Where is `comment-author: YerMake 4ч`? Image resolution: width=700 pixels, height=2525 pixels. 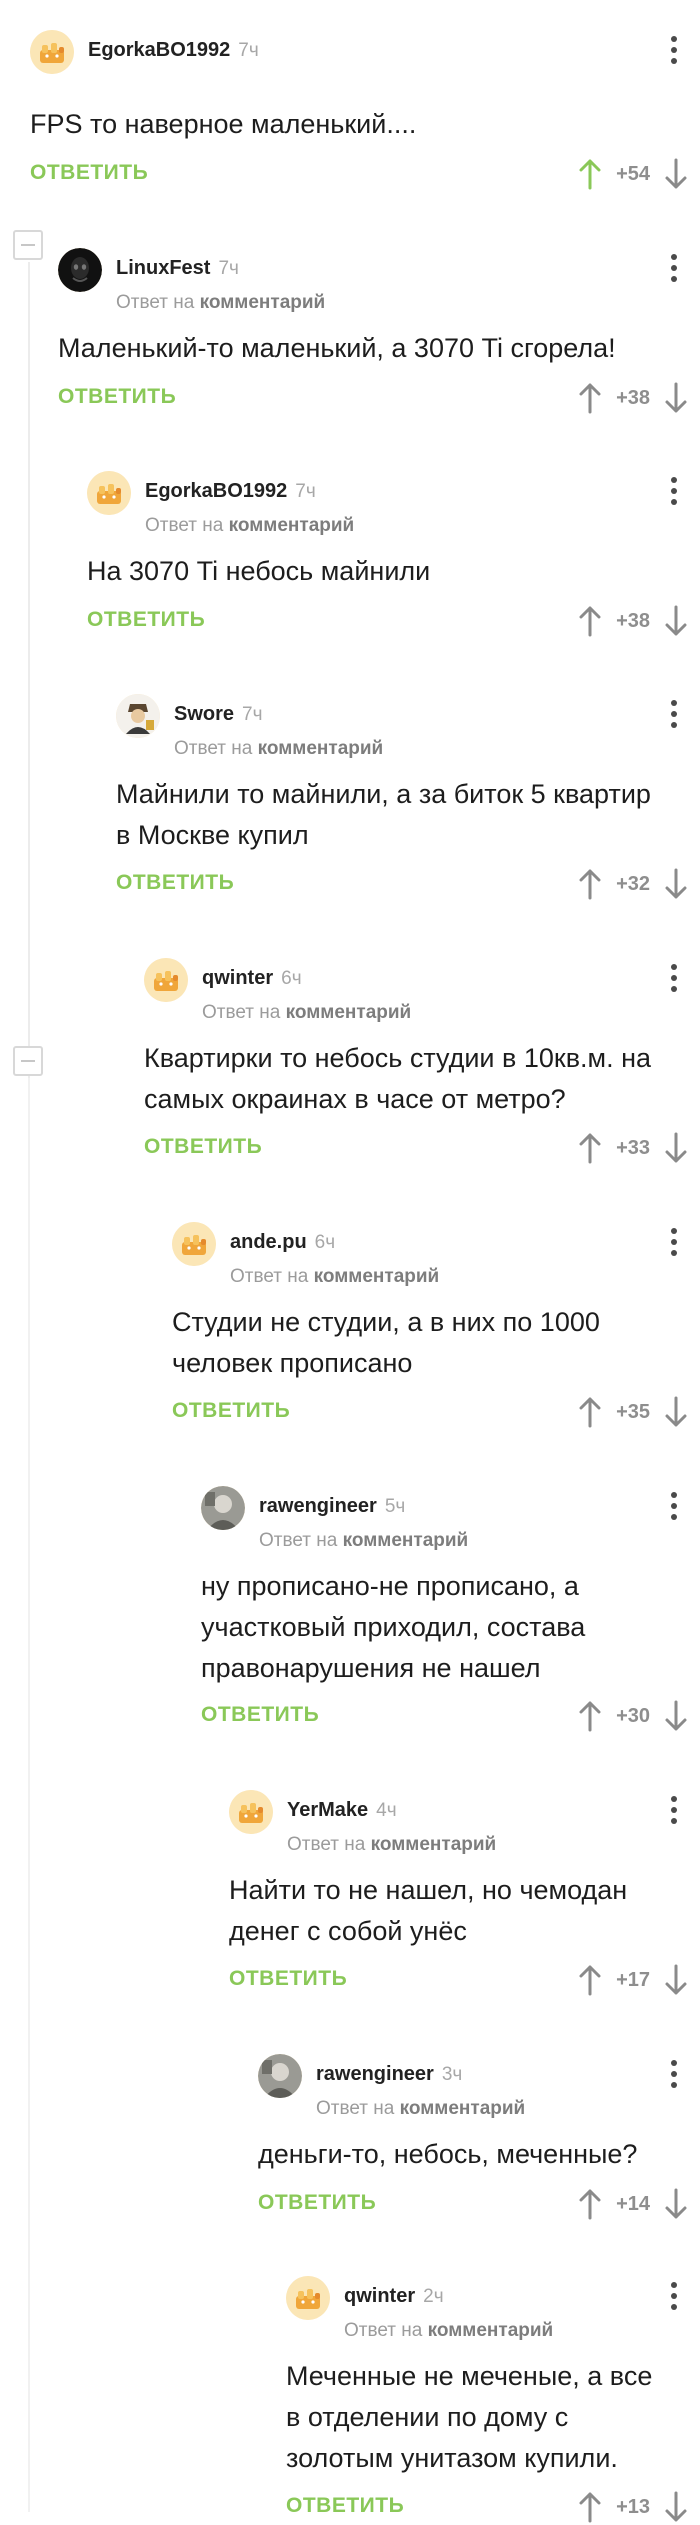
comment-author: YerMake 4ч is located at coordinates (342, 1810).